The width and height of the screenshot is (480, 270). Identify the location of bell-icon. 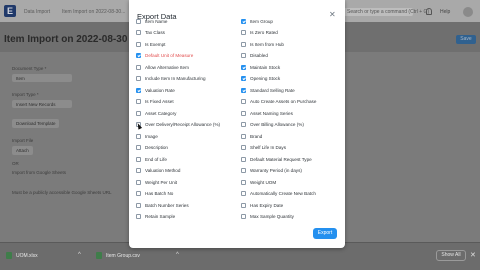
(429, 11).